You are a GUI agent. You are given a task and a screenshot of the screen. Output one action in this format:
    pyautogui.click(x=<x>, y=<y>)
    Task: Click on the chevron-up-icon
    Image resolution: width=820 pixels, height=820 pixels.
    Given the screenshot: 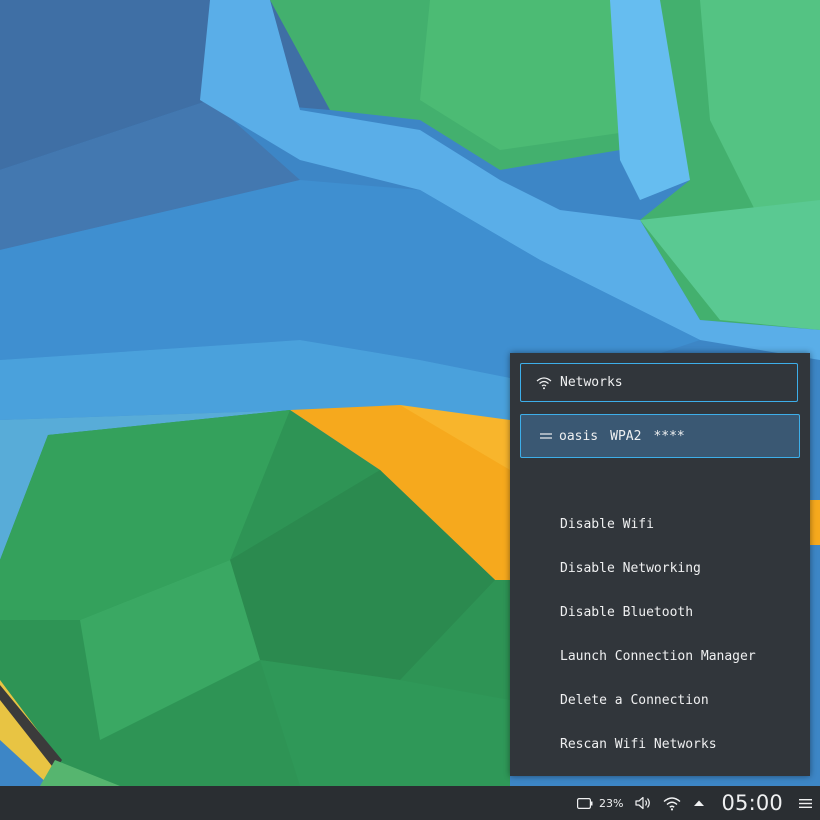 What is the action you would take?
    pyautogui.click(x=699, y=803)
    